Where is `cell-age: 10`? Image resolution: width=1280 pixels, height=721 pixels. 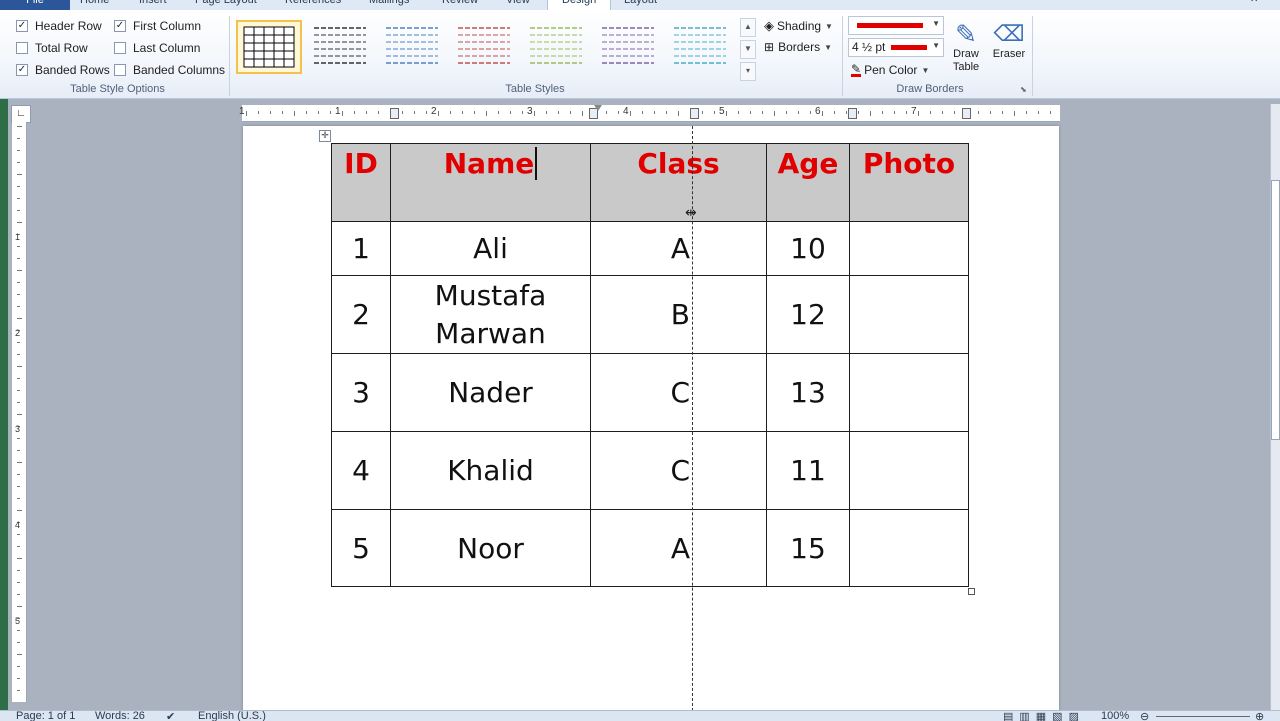 cell-age: 10 is located at coordinates (808, 248).